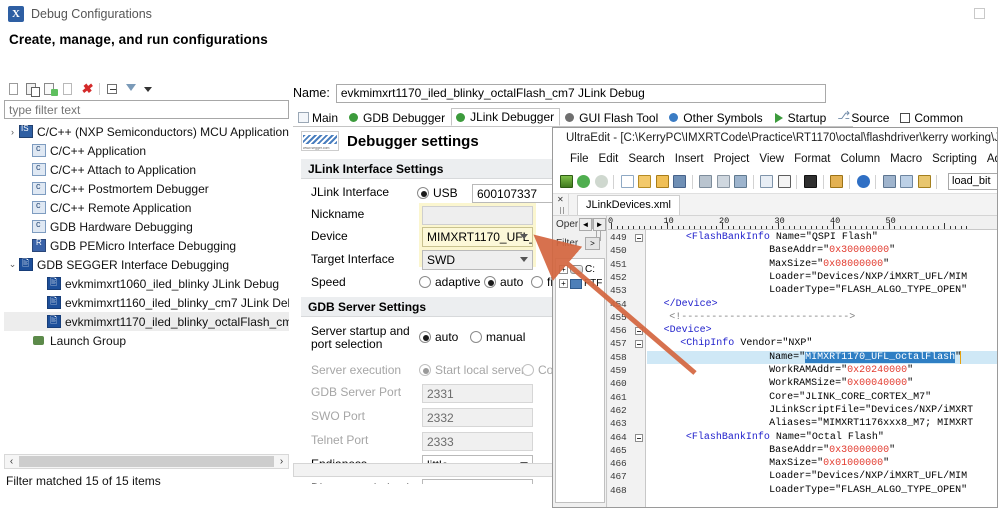  What do you see at coordinates (449, 282) in the screenshot?
I see `speed-adaptive-radio: adaptive` at bounding box center [449, 282].